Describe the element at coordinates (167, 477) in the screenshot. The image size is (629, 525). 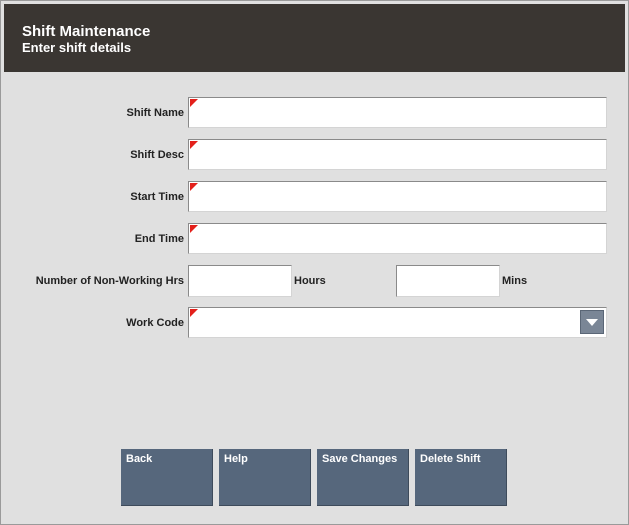
I see `back-button: Back` at that location.